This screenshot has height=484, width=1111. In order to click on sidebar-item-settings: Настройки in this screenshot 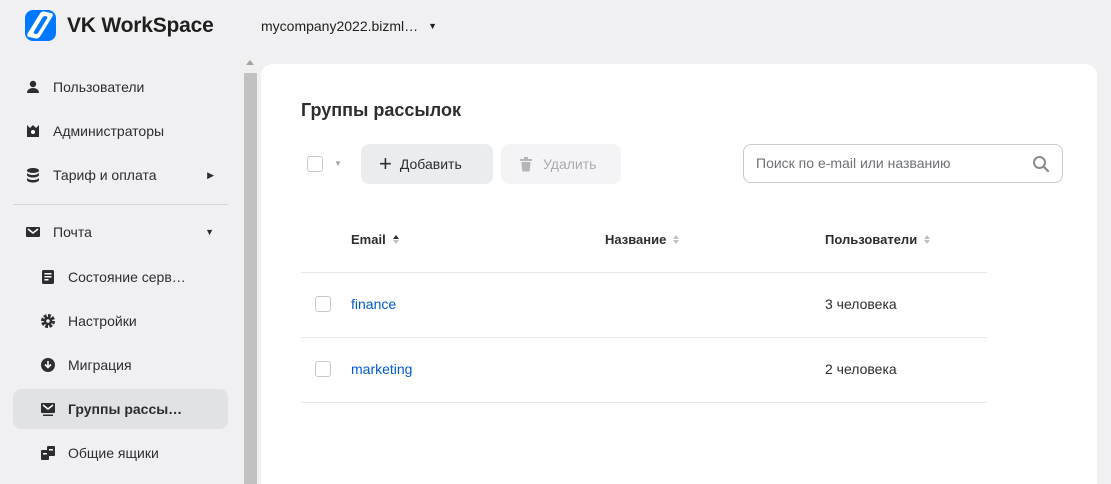, I will do `click(120, 321)`.